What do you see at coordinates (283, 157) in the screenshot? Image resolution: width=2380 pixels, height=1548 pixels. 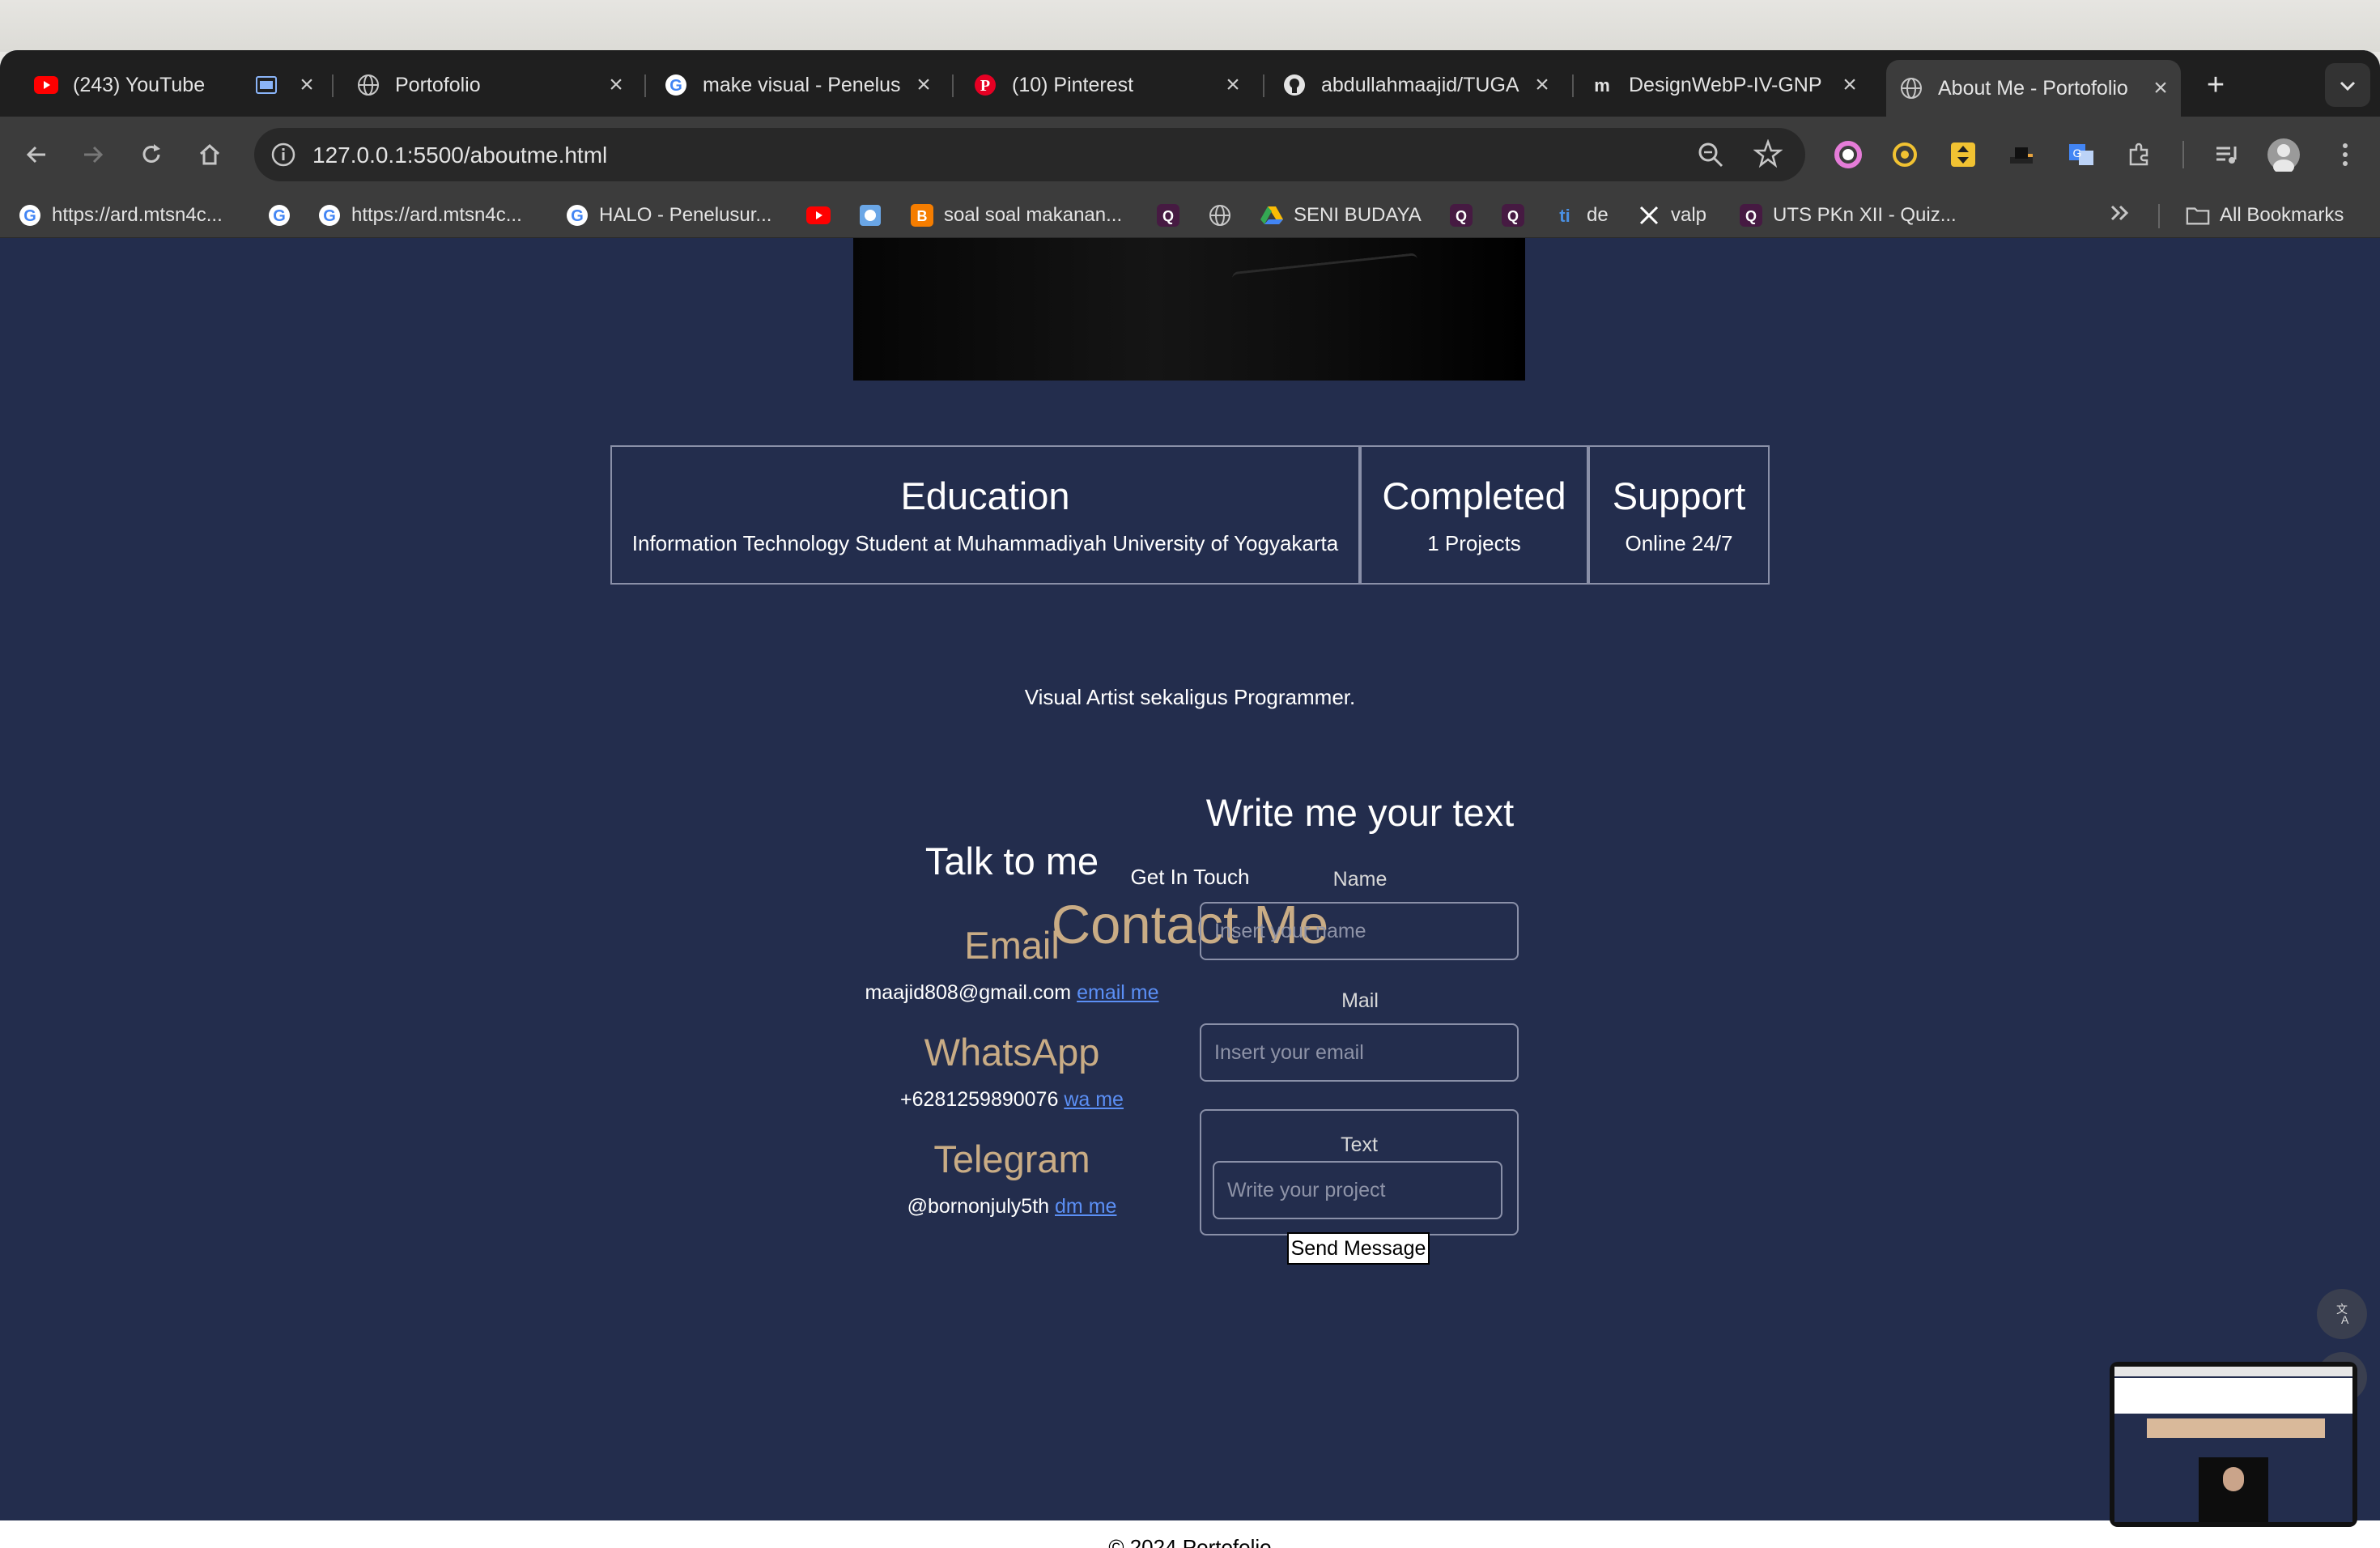 I see `info-icon` at bounding box center [283, 157].